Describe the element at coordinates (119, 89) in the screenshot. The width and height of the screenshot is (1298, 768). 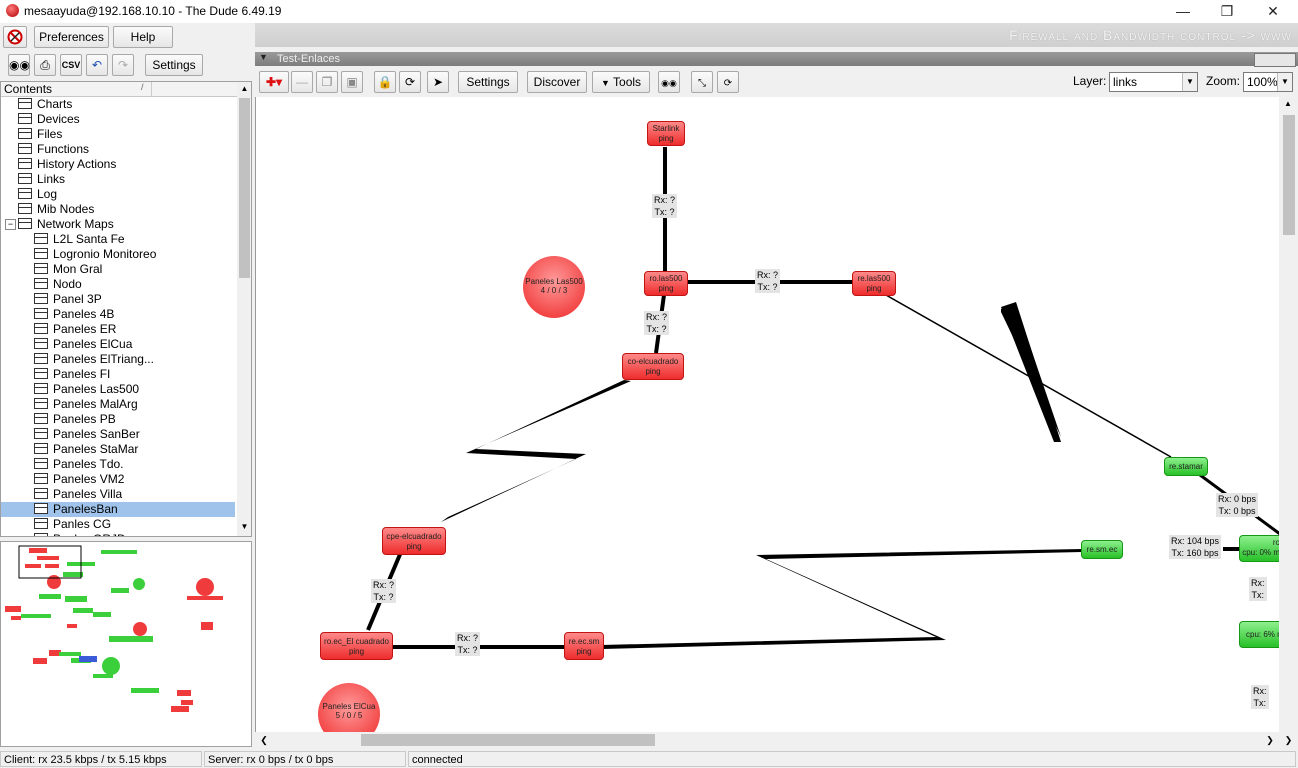
I see `tree-header: Contents /` at that location.